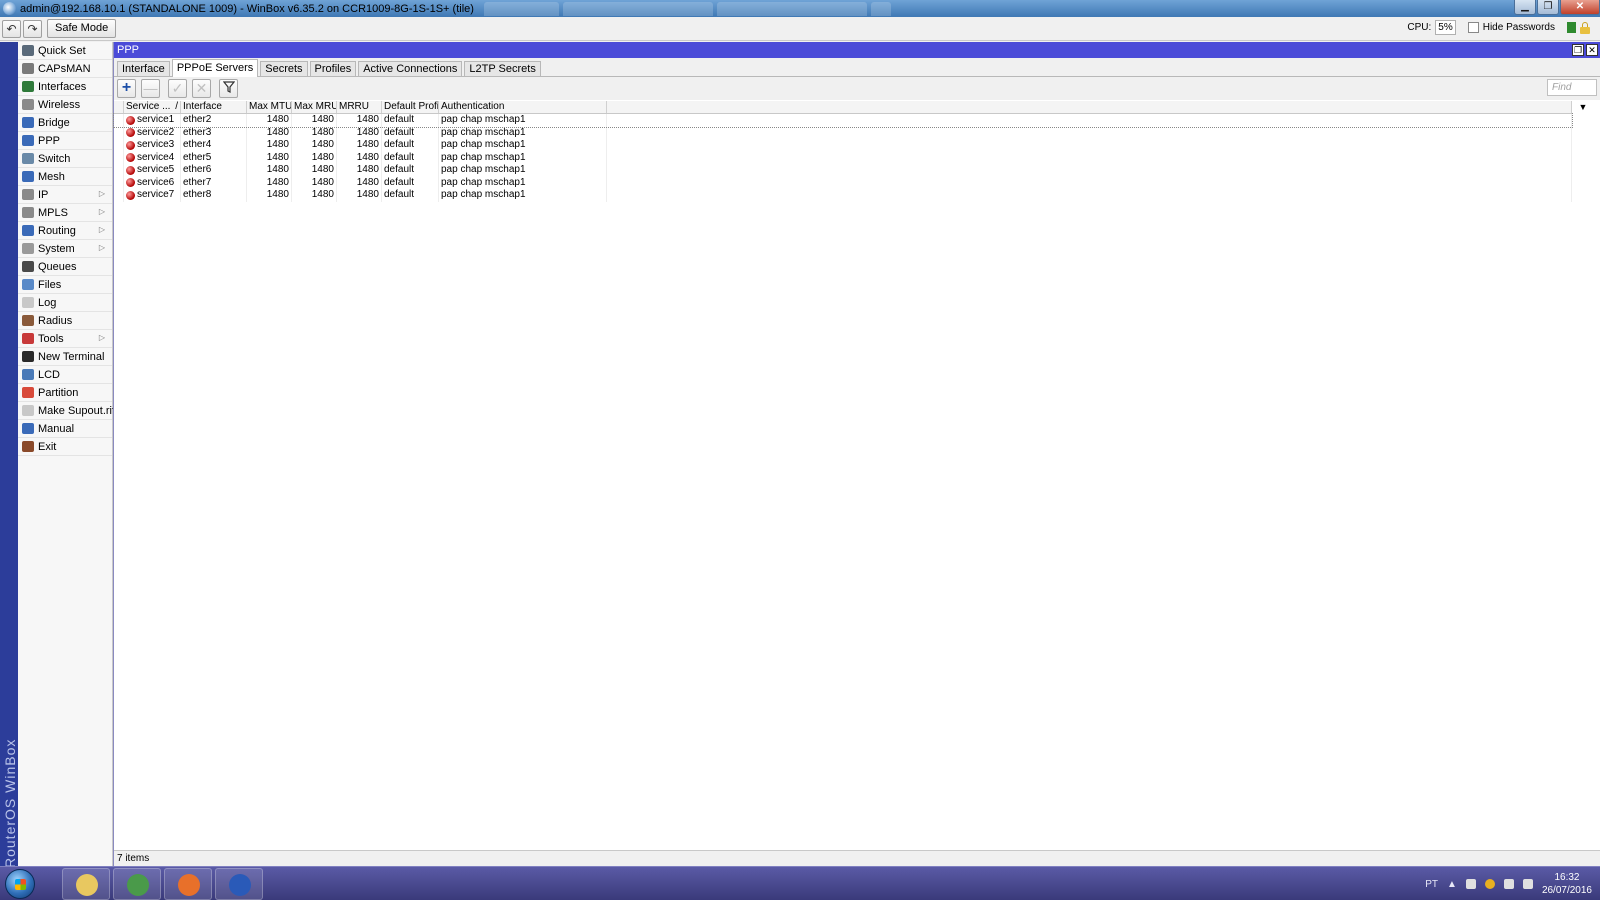 The image size is (1600, 900). Describe the element at coordinates (28, 68) in the screenshot. I see `capsman-icon` at that location.